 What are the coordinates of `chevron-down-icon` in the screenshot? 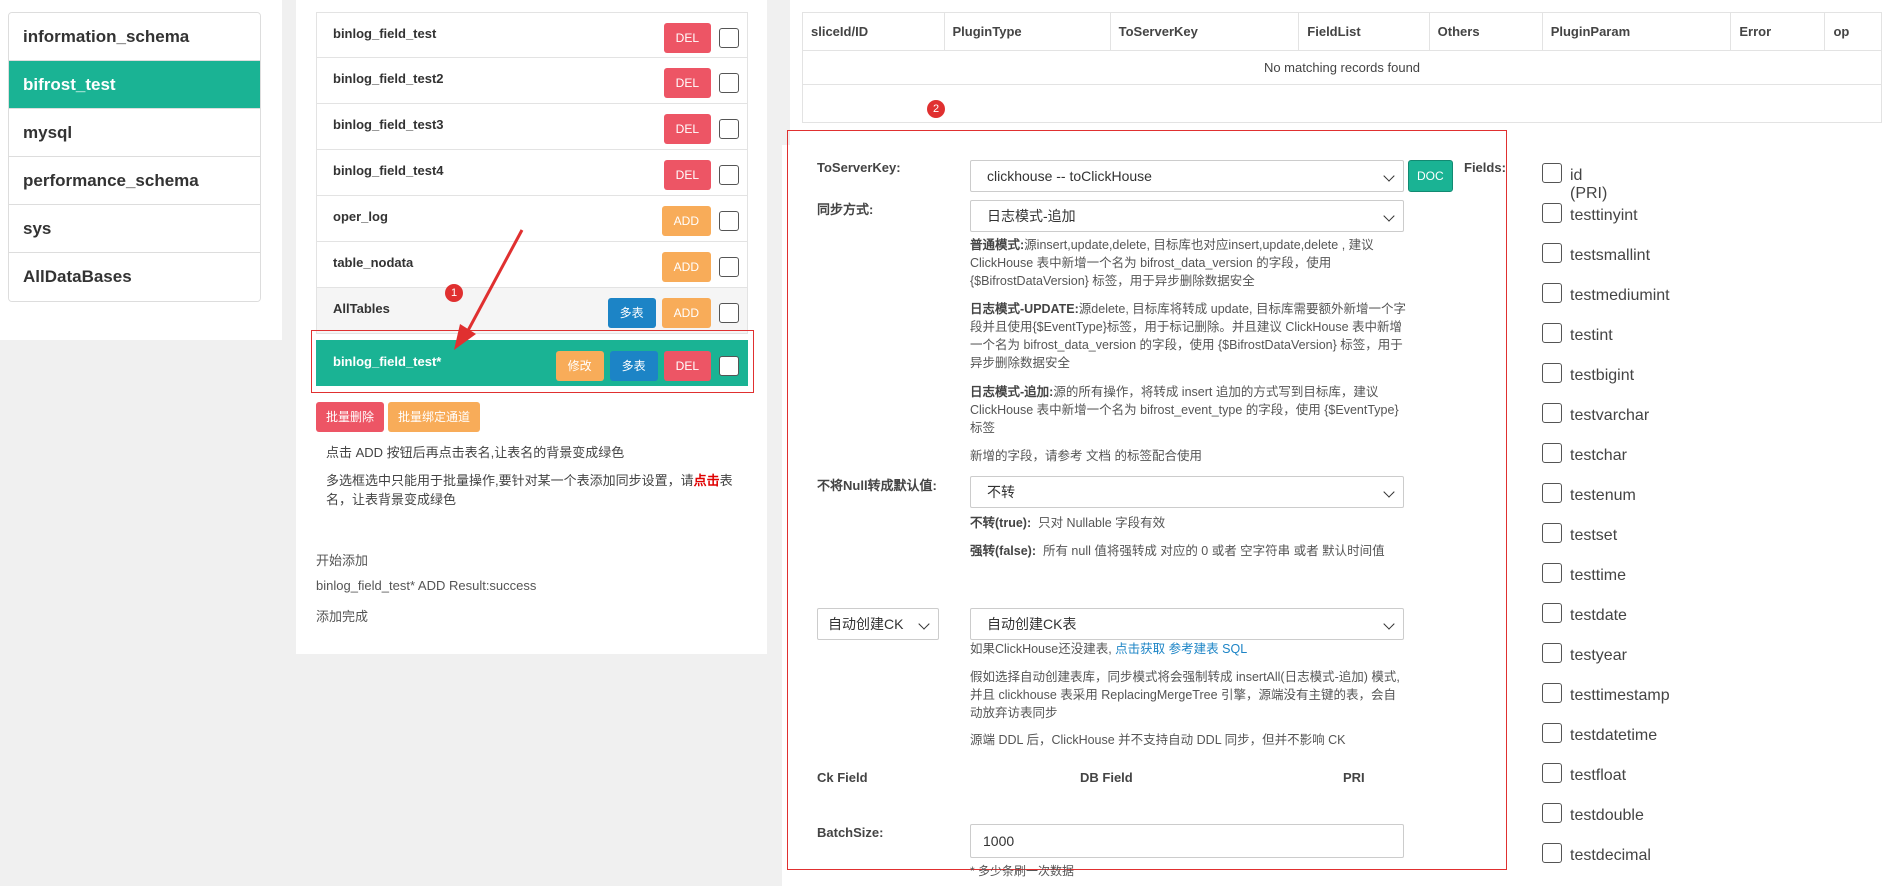 It's located at (1389, 624).